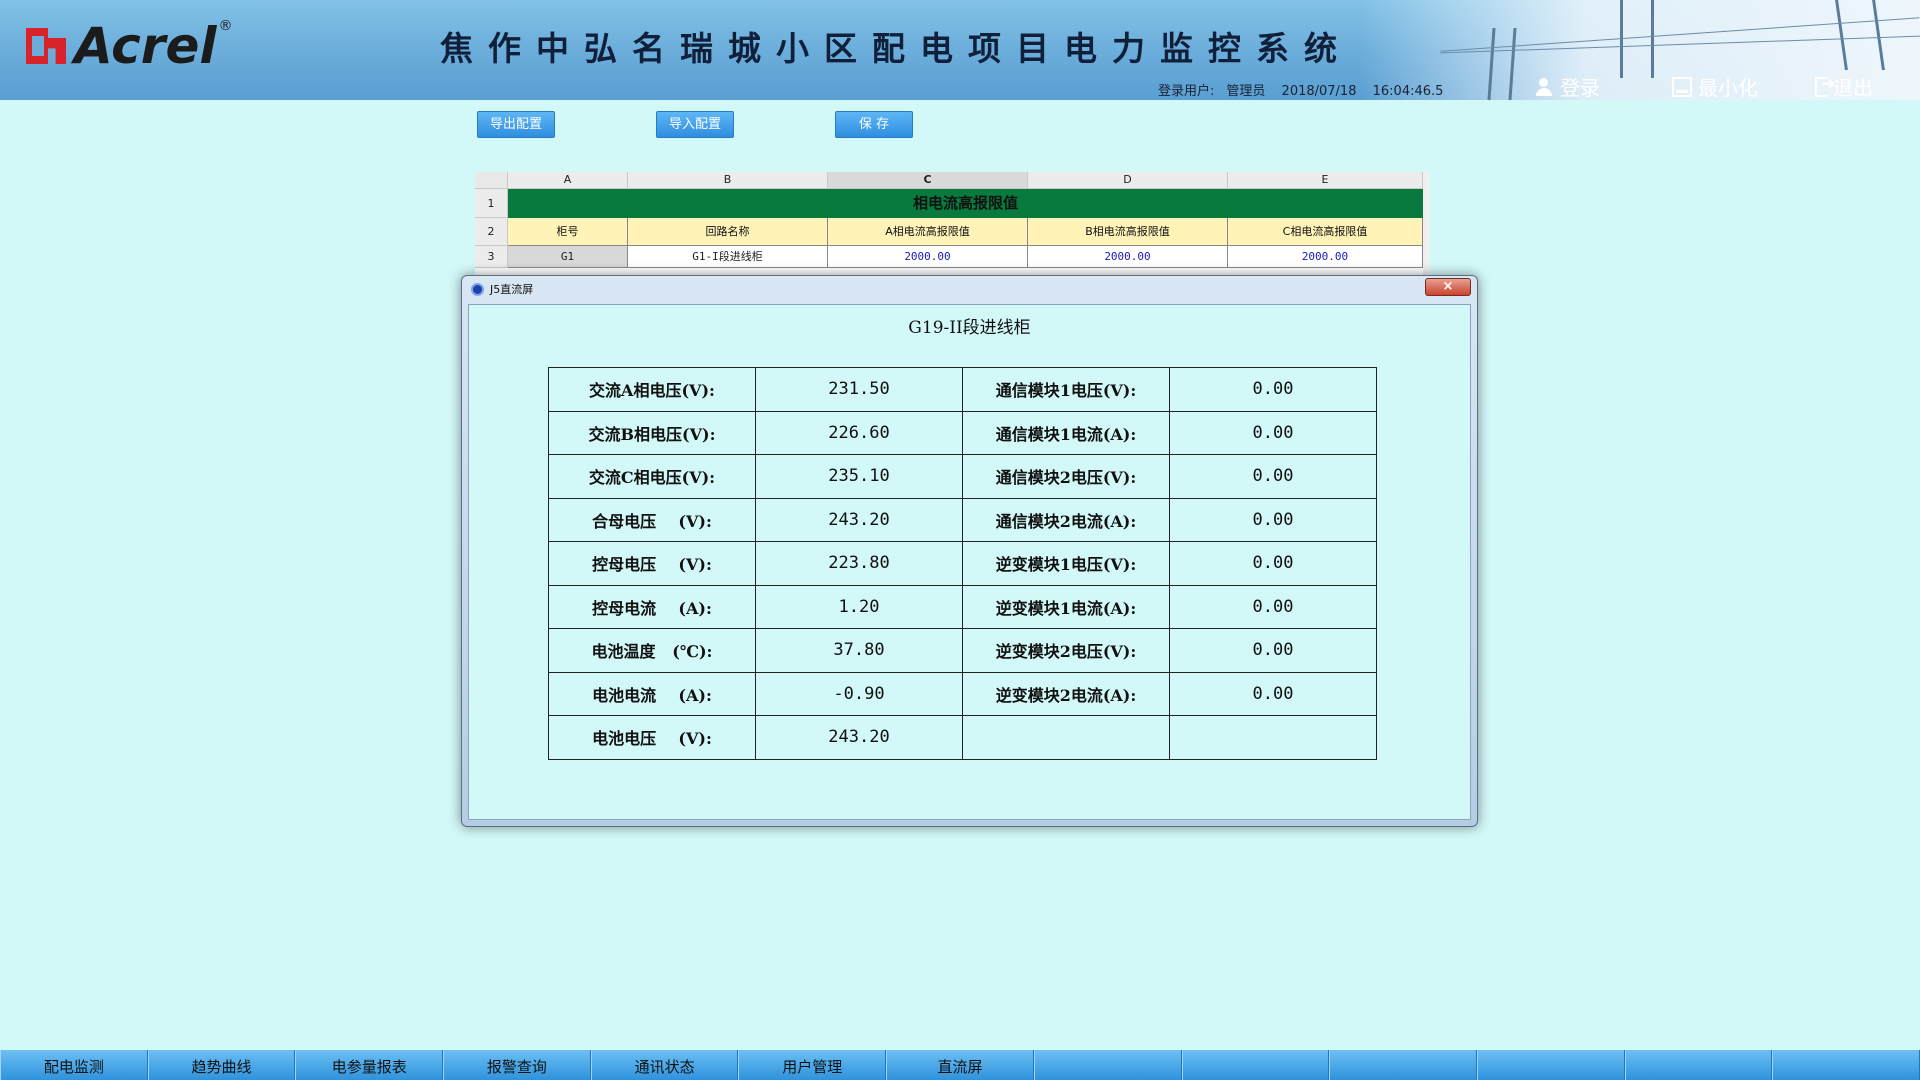 This screenshot has height=1080, width=1920. I want to click on user-icon, so click(1544, 87).